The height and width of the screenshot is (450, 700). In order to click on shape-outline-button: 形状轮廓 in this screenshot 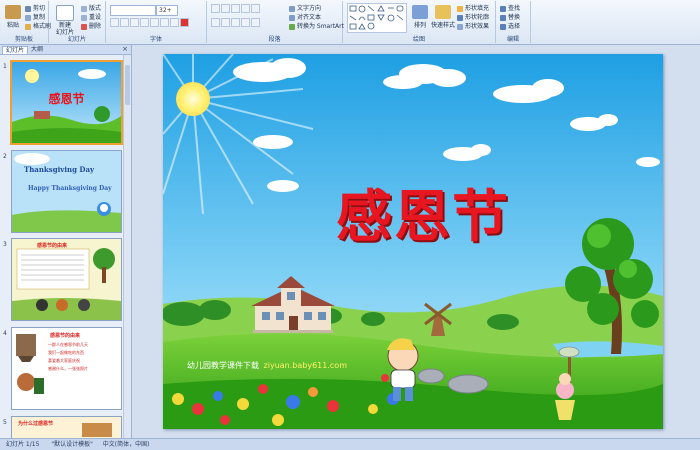, I will do `click(473, 17)`.